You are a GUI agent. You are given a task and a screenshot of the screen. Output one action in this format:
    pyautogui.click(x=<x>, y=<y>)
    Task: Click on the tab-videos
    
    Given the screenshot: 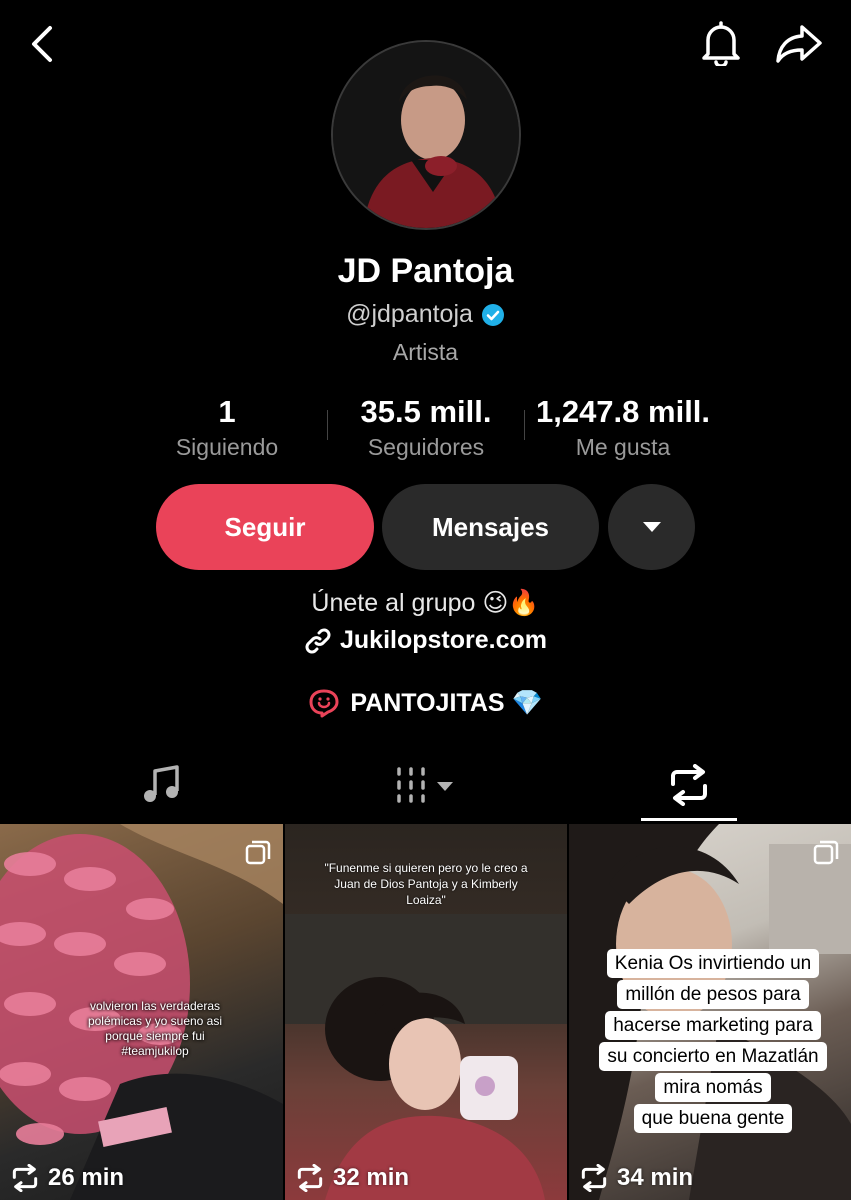 What is the action you would take?
    pyautogui.click(x=426, y=785)
    